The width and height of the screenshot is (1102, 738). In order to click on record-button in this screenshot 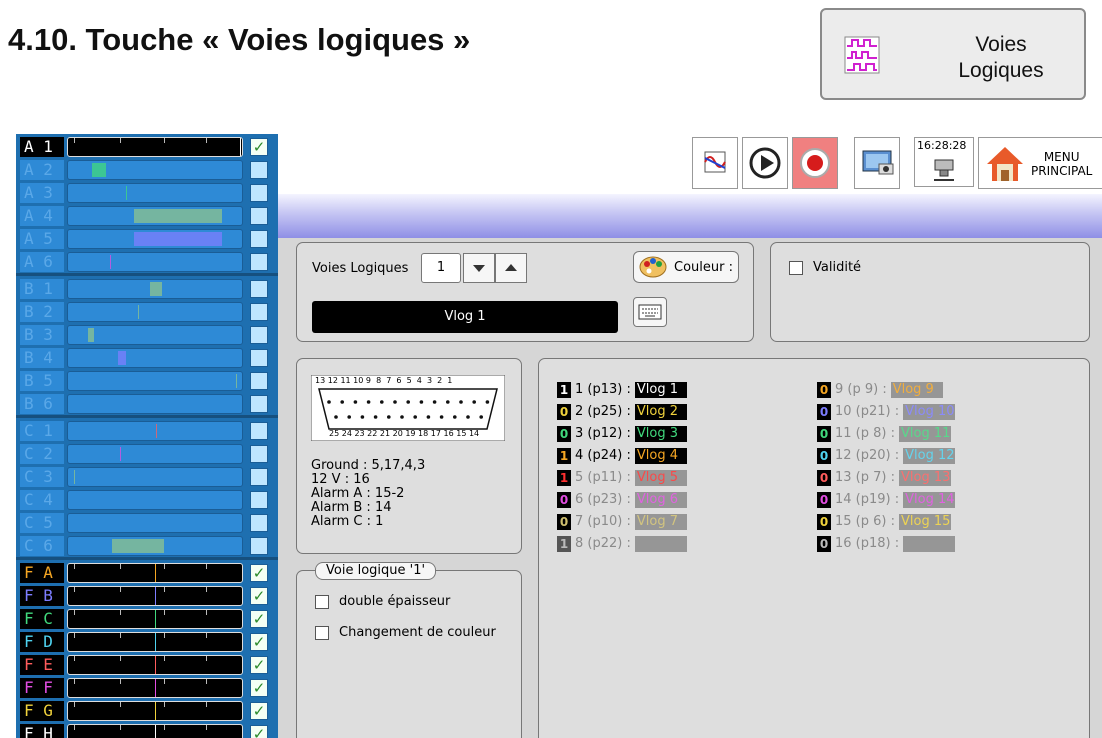, I will do `click(815, 163)`.